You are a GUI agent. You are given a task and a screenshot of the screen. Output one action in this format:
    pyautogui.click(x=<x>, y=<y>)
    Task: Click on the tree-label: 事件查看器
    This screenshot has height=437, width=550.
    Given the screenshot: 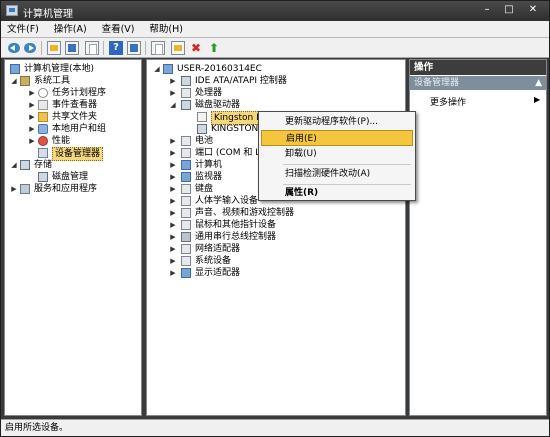 What is the action you would take?
    pyautogui.click(x=75, y=105)
    